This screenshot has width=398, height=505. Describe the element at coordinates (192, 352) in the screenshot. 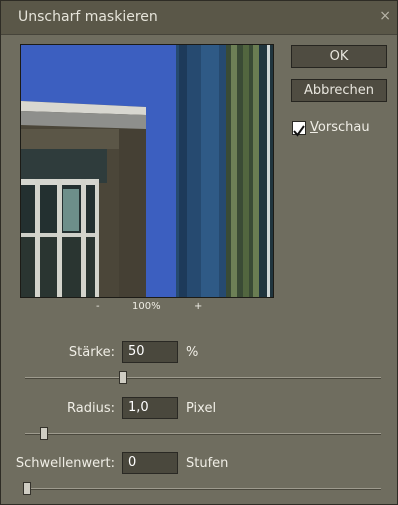

I see `amount-unit: %` at that location.